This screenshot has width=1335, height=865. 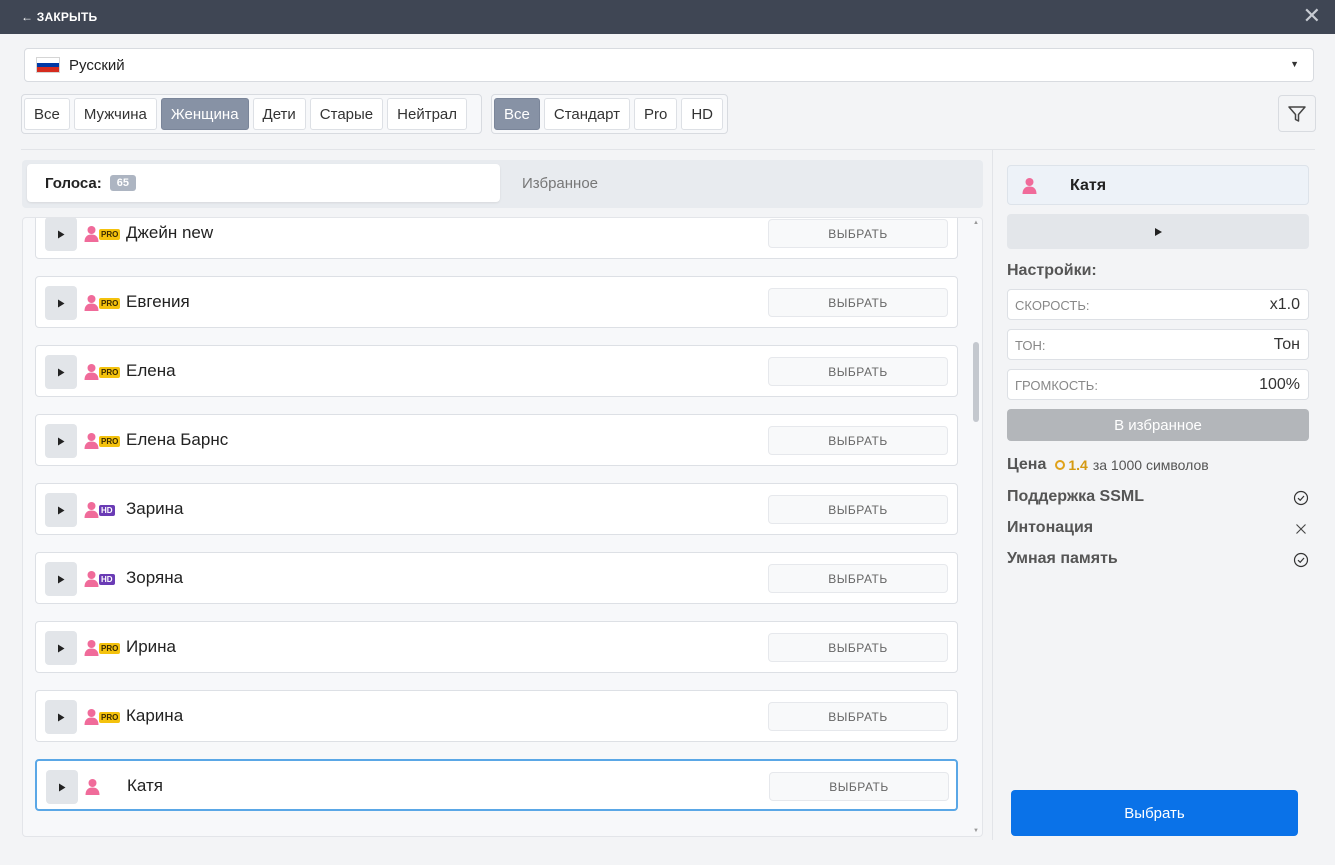 I want to click on divider, so click(x=668, y=149).